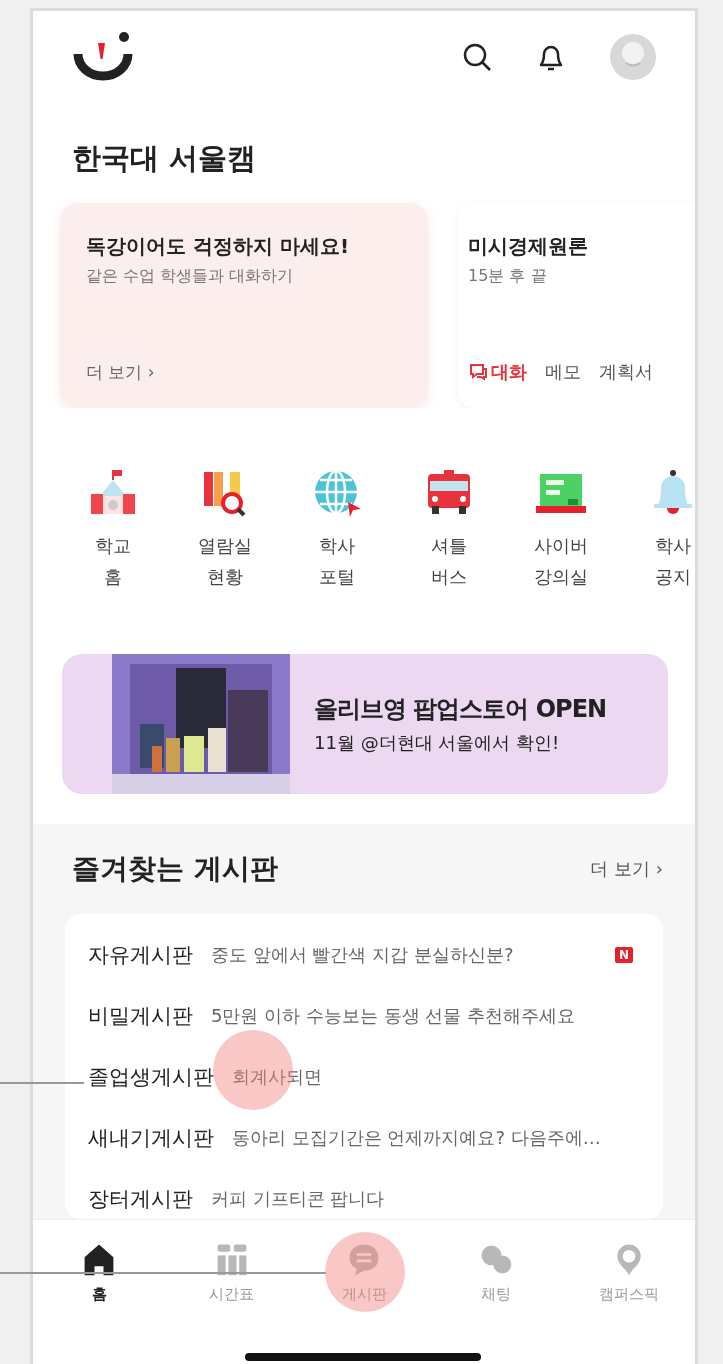  I want to click on info-card: 미시경제원론 15분 후 끝 대화 메모 계획서, so click(576, 305).